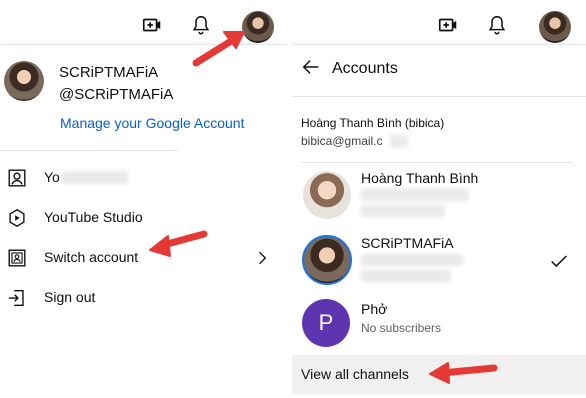 This screenshot has width=586, height=398. I want to click on accounts-title: Accounts, so click(365, 68).